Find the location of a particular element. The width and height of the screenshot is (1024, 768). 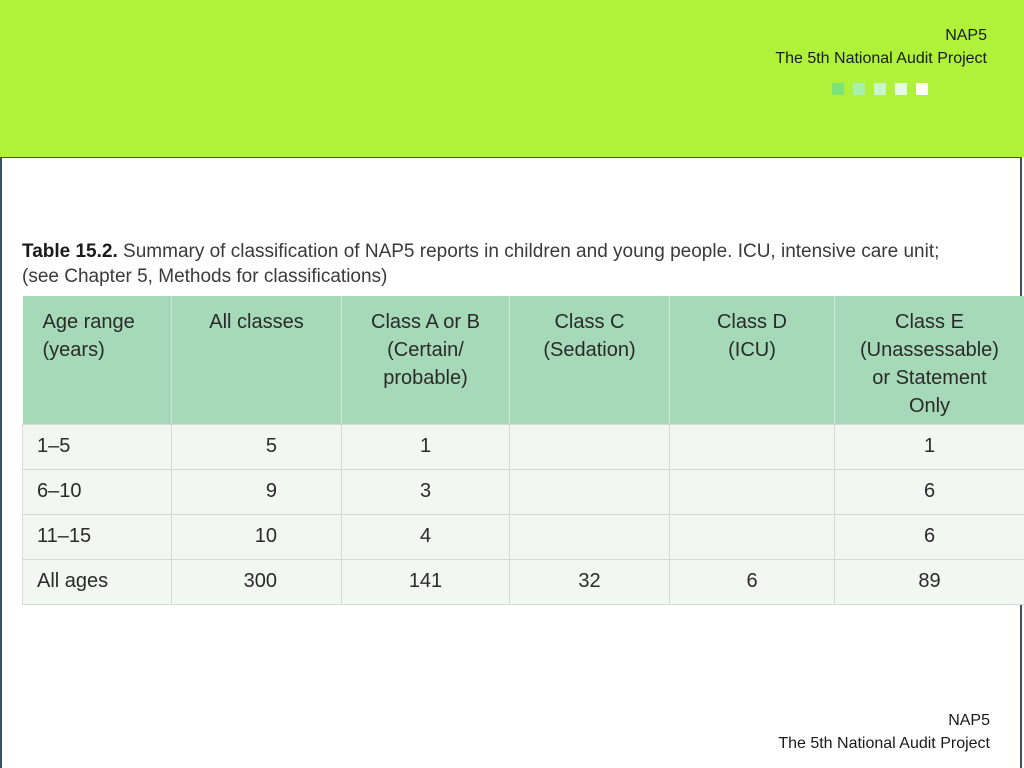

table-cell: 1–5 is located at coordinates (97, 446).